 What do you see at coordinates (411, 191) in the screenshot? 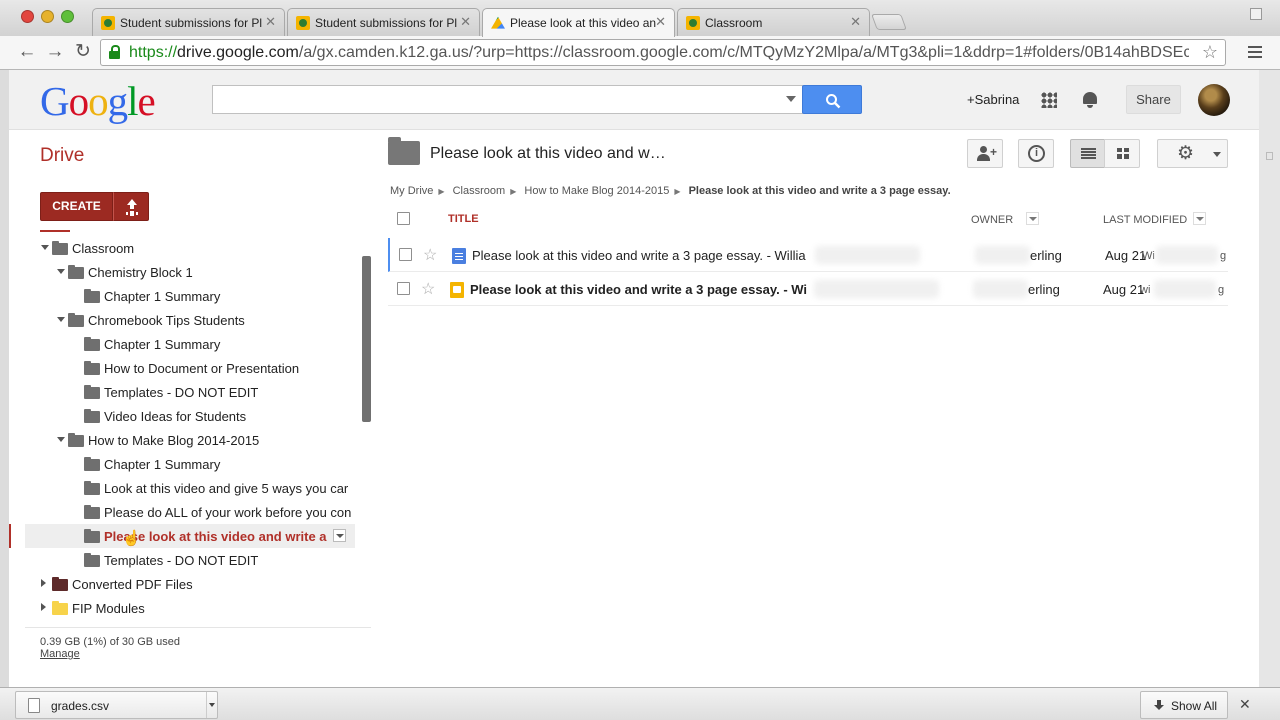
I see `breadcrumb-item: My Drive` at bounding box center [411, 191].